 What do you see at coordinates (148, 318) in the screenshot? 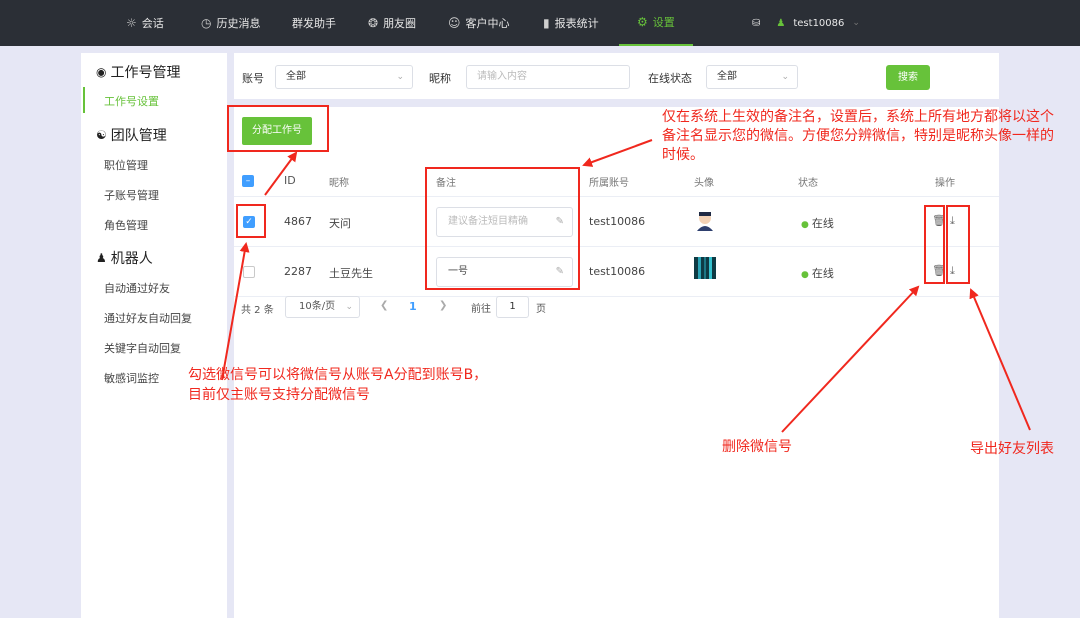
I see `sidebar-item-accept-reply: 通过好友自动回复` at bounding box center [148, 318].